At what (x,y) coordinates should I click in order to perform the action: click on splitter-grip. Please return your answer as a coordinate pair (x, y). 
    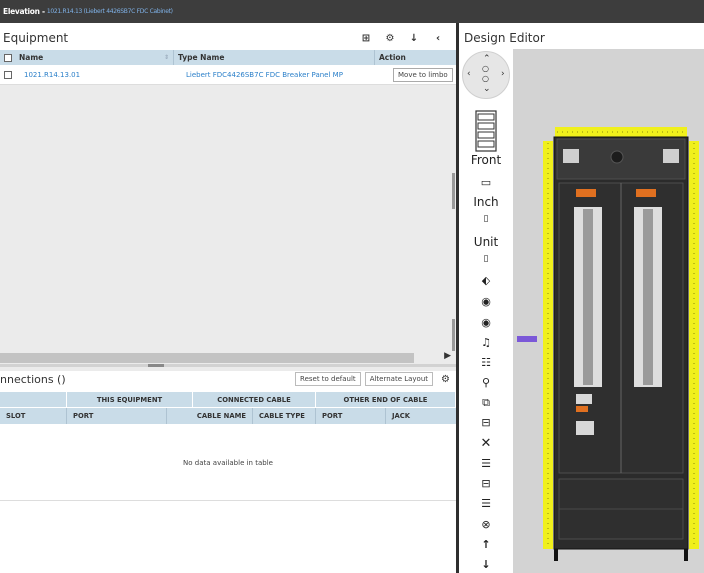
    Looking at the image, I should click on (156, 365).